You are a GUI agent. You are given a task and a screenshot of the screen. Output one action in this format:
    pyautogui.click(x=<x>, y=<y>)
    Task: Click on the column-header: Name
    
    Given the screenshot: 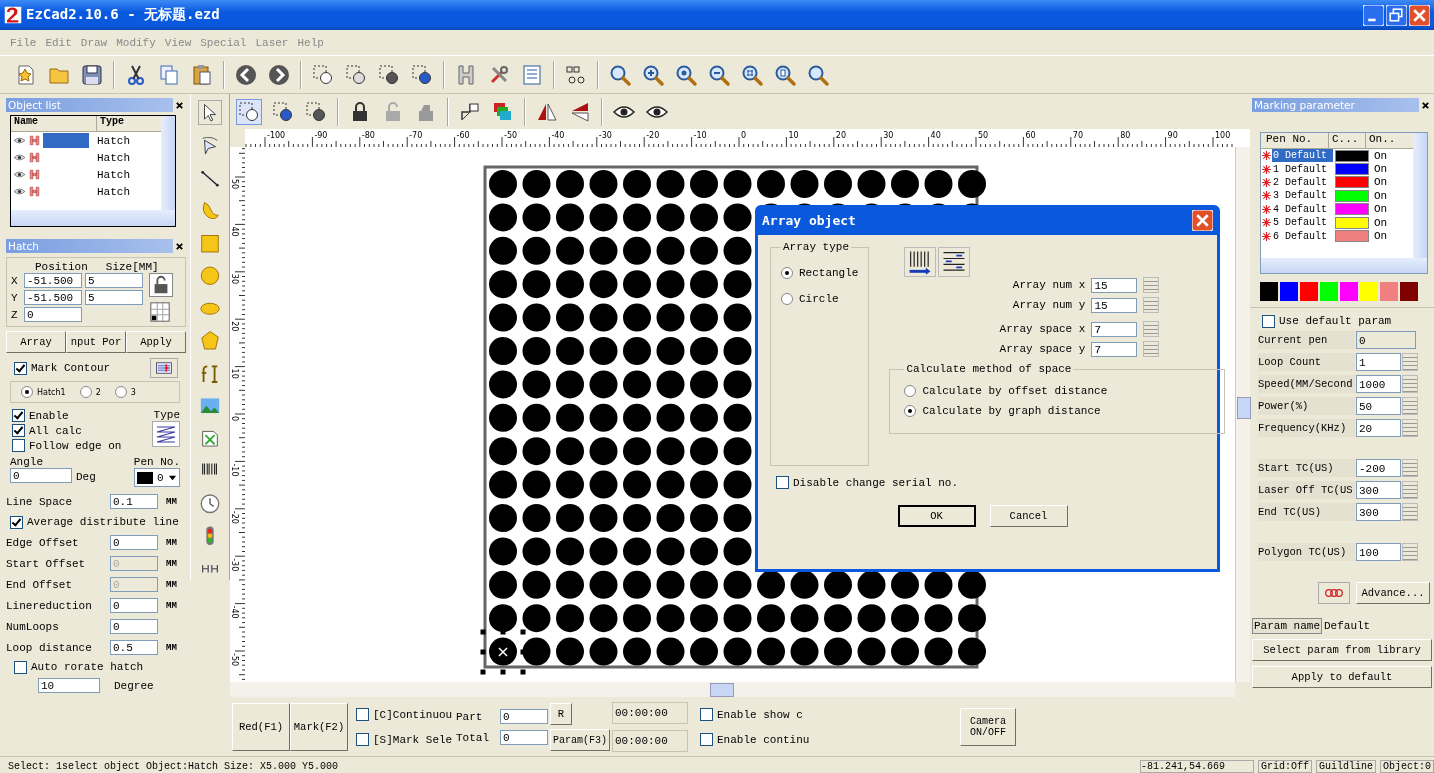 What is the action you would take?
    pyautogui.click(x=54, y=123)
    